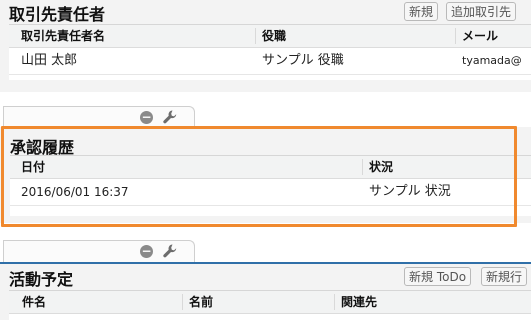  Describe the element at coordinates (201, 302) in the screenshot. I see `col-name: 名前` at that location.